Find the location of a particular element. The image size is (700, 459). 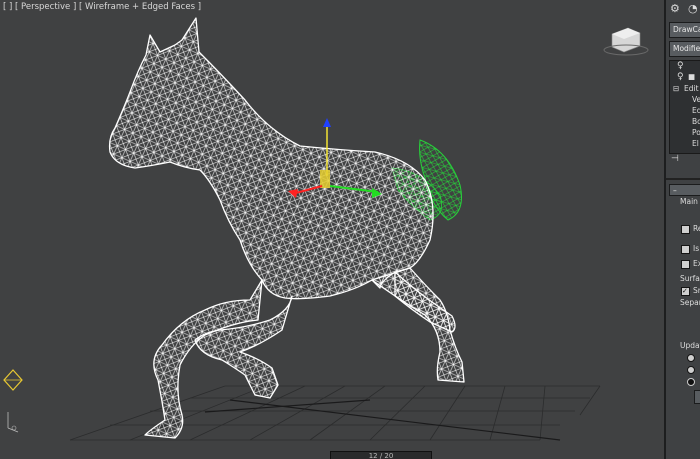

stack-item: Bo is located at coordinates (696, 121).